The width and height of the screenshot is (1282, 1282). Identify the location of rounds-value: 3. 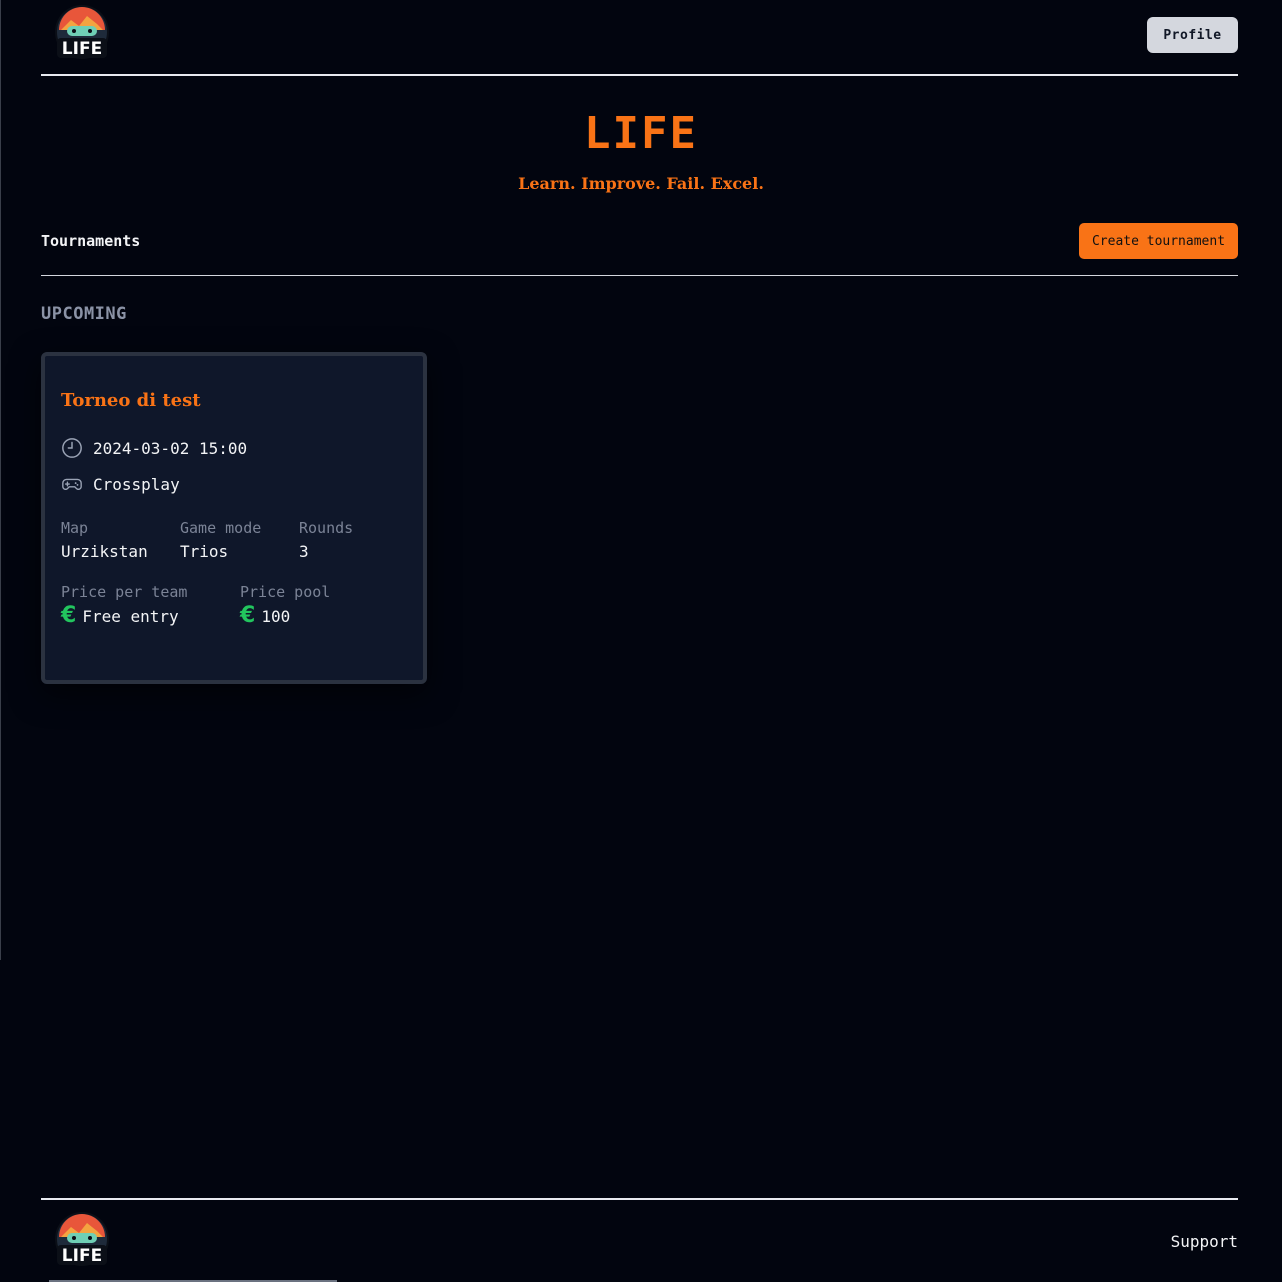
(304, 551).